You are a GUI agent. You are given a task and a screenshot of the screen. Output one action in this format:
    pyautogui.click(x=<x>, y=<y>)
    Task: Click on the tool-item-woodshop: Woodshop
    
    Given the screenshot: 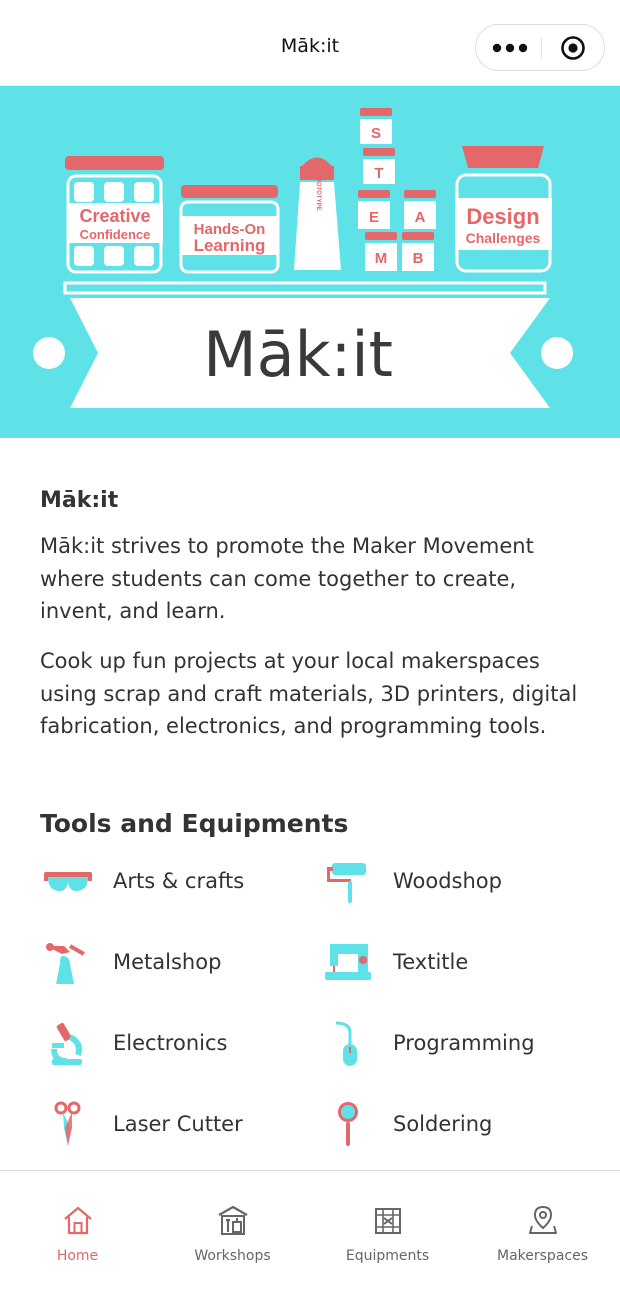 What is the action you would take?
    pyautogui.click(x=450, y=882)
    